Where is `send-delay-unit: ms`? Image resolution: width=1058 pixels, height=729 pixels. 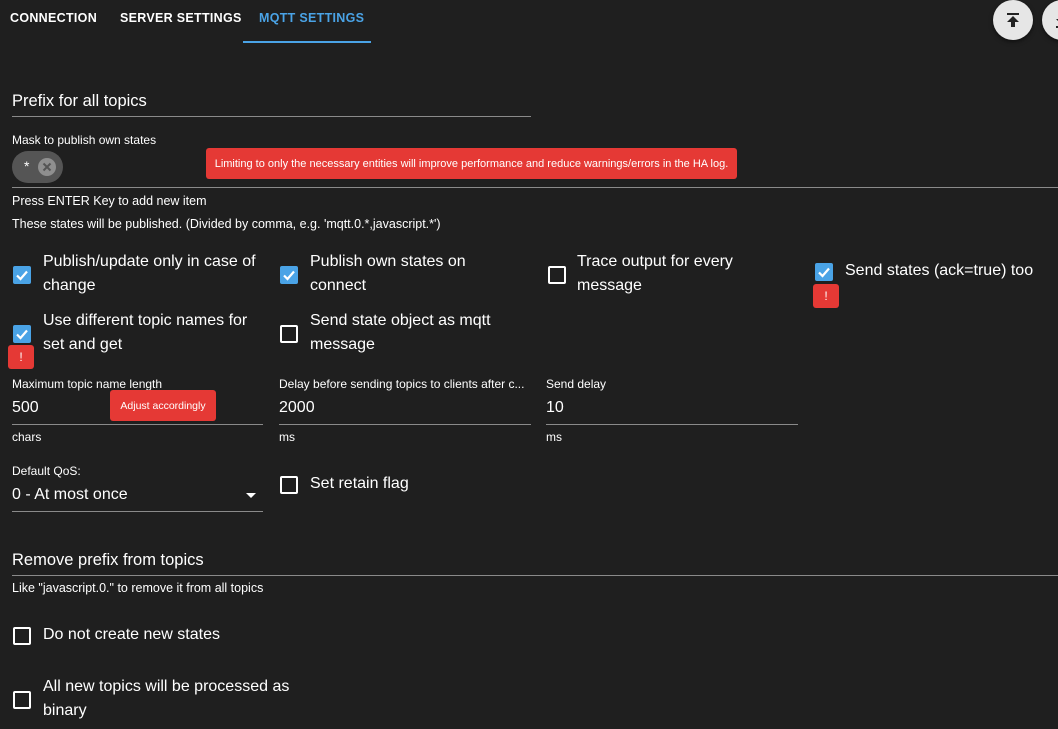 send-delay-unit: ms is located at coordinates (554, 437).